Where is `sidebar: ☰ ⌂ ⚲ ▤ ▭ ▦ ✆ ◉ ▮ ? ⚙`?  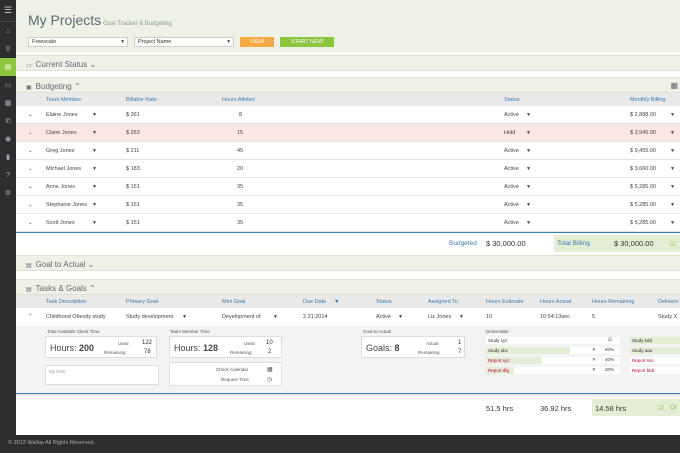
sidebar: ☰ ⌂ ⚲ ▤ ▭ ▦ ✆ ◉ ▮ ? ⚙ is located at coordinates (8, 217).